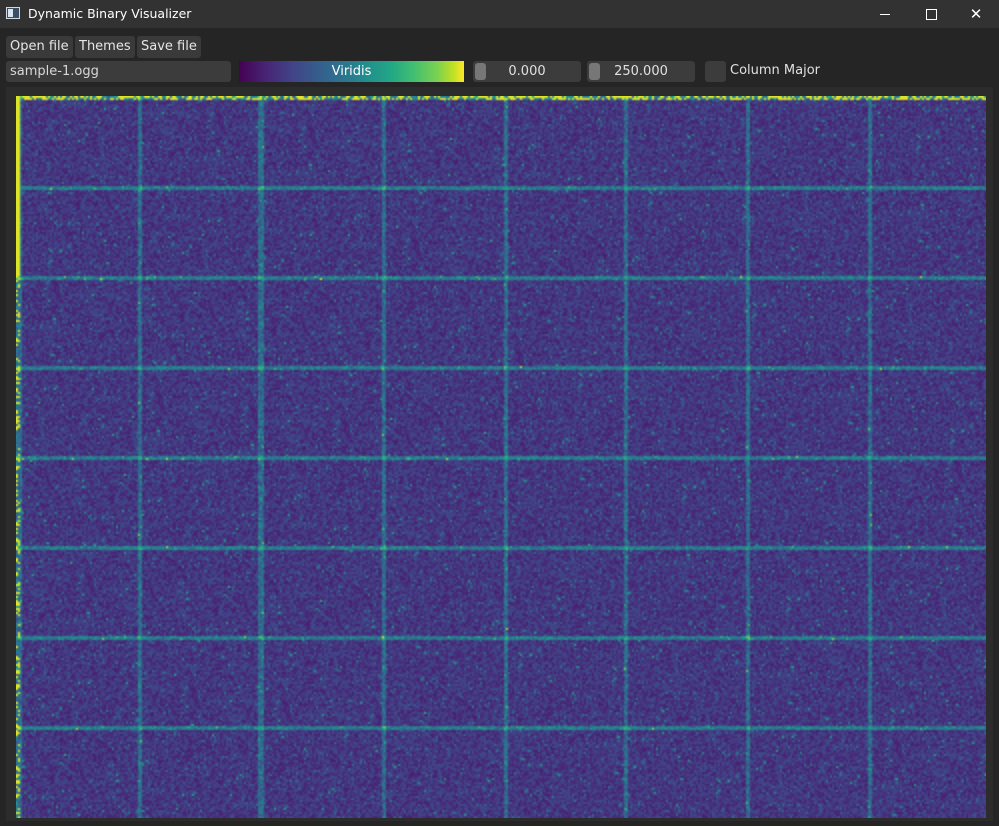 The image size is (999, 826). Describe the element at coordinates (118, 71) in the screenshot. I see `filename-field: sample-1.ogg` at that location.